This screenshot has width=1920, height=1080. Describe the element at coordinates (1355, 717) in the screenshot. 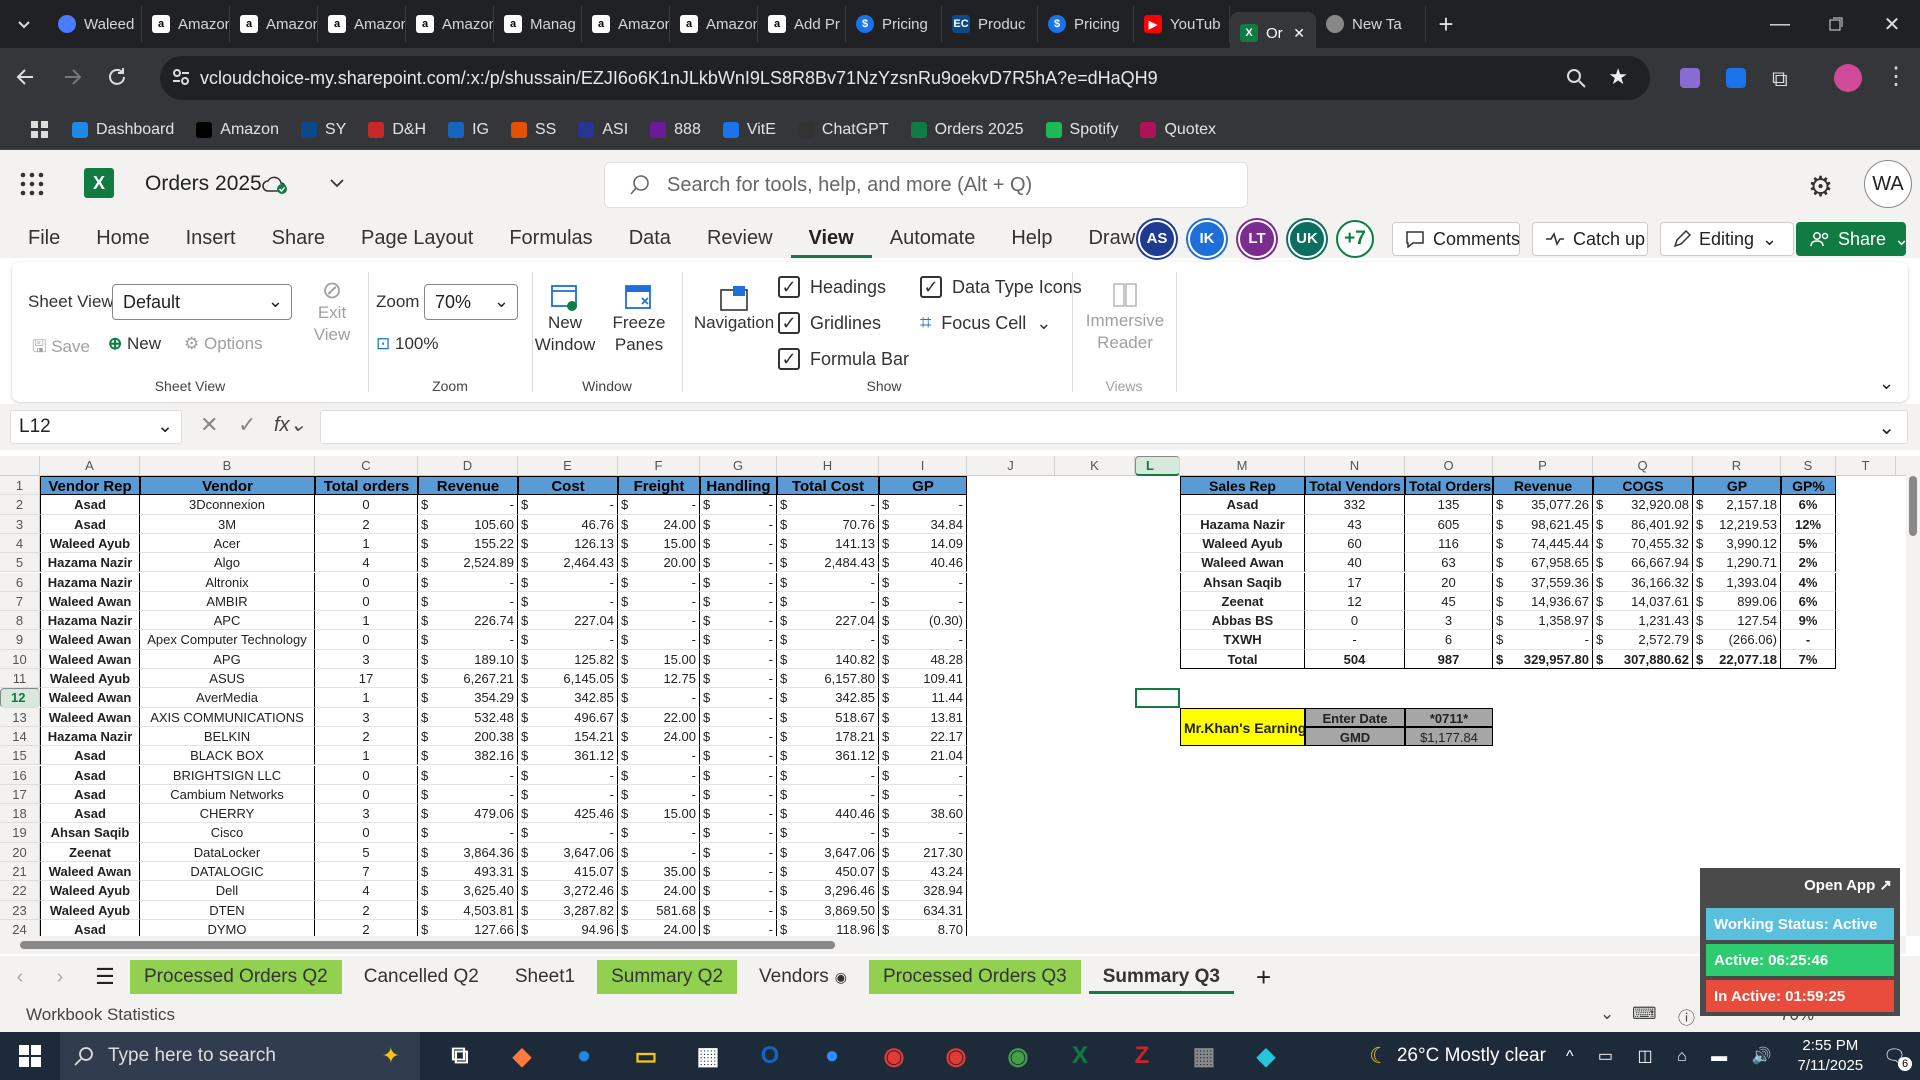

I see `earning-date-label: Enter Date` at that location.